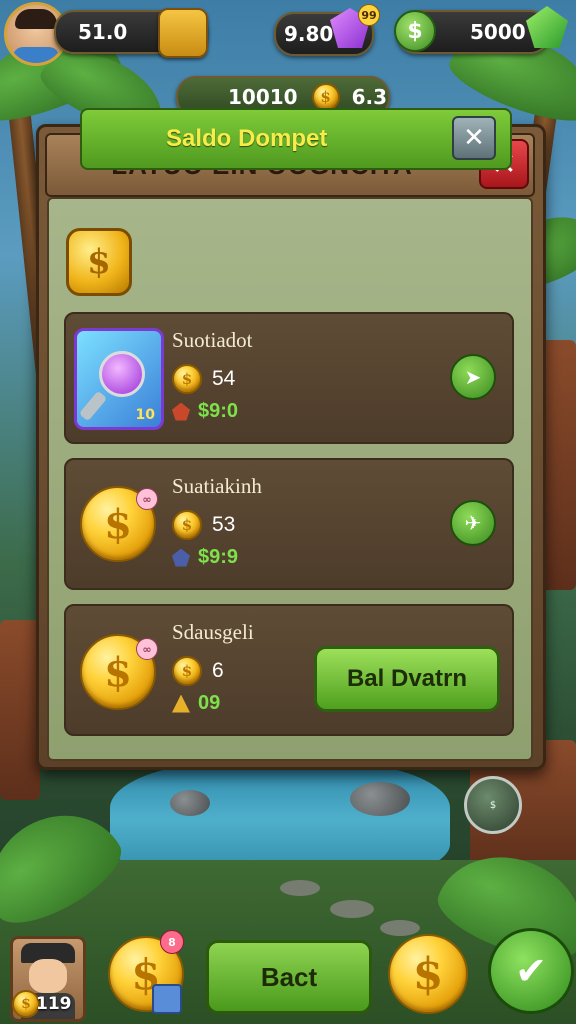  What do you see at coordinates (473, 377) in the screenshot?
I see `arrow-right-icon: ➤` at bounding box center [473, 377].